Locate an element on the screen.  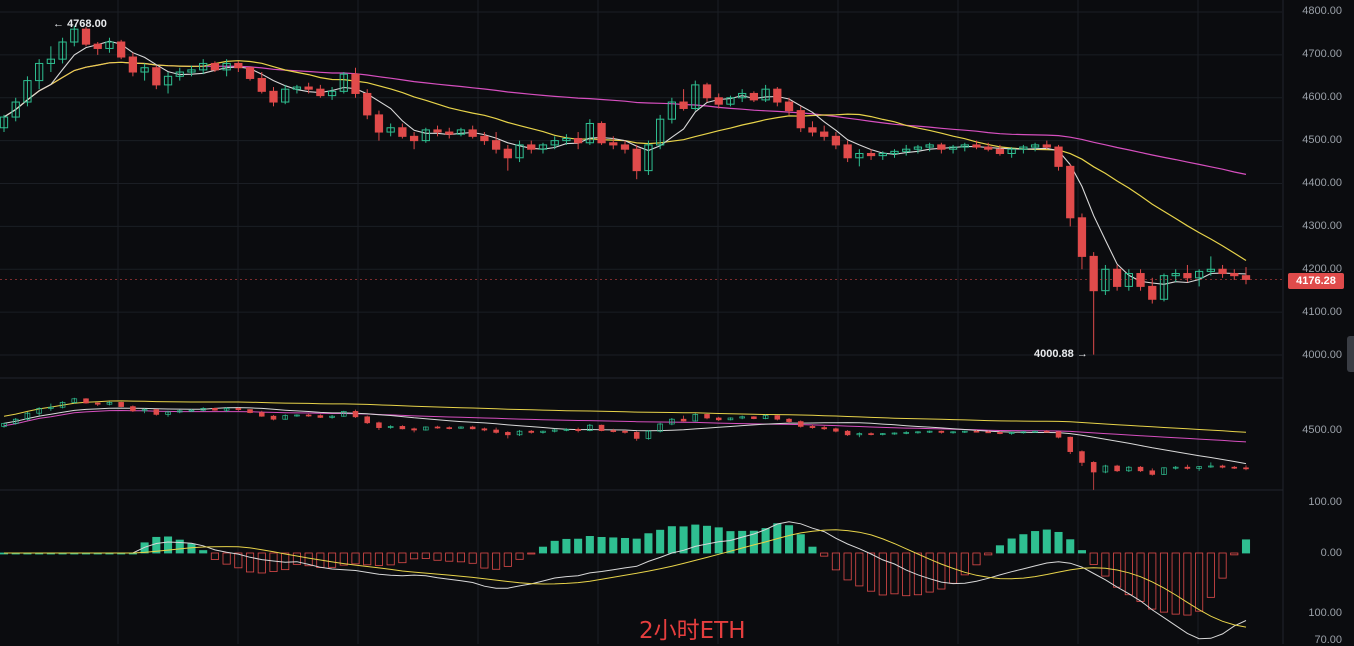
price-tick-4800: 4800.00 is located at coordinates (1322, 11).